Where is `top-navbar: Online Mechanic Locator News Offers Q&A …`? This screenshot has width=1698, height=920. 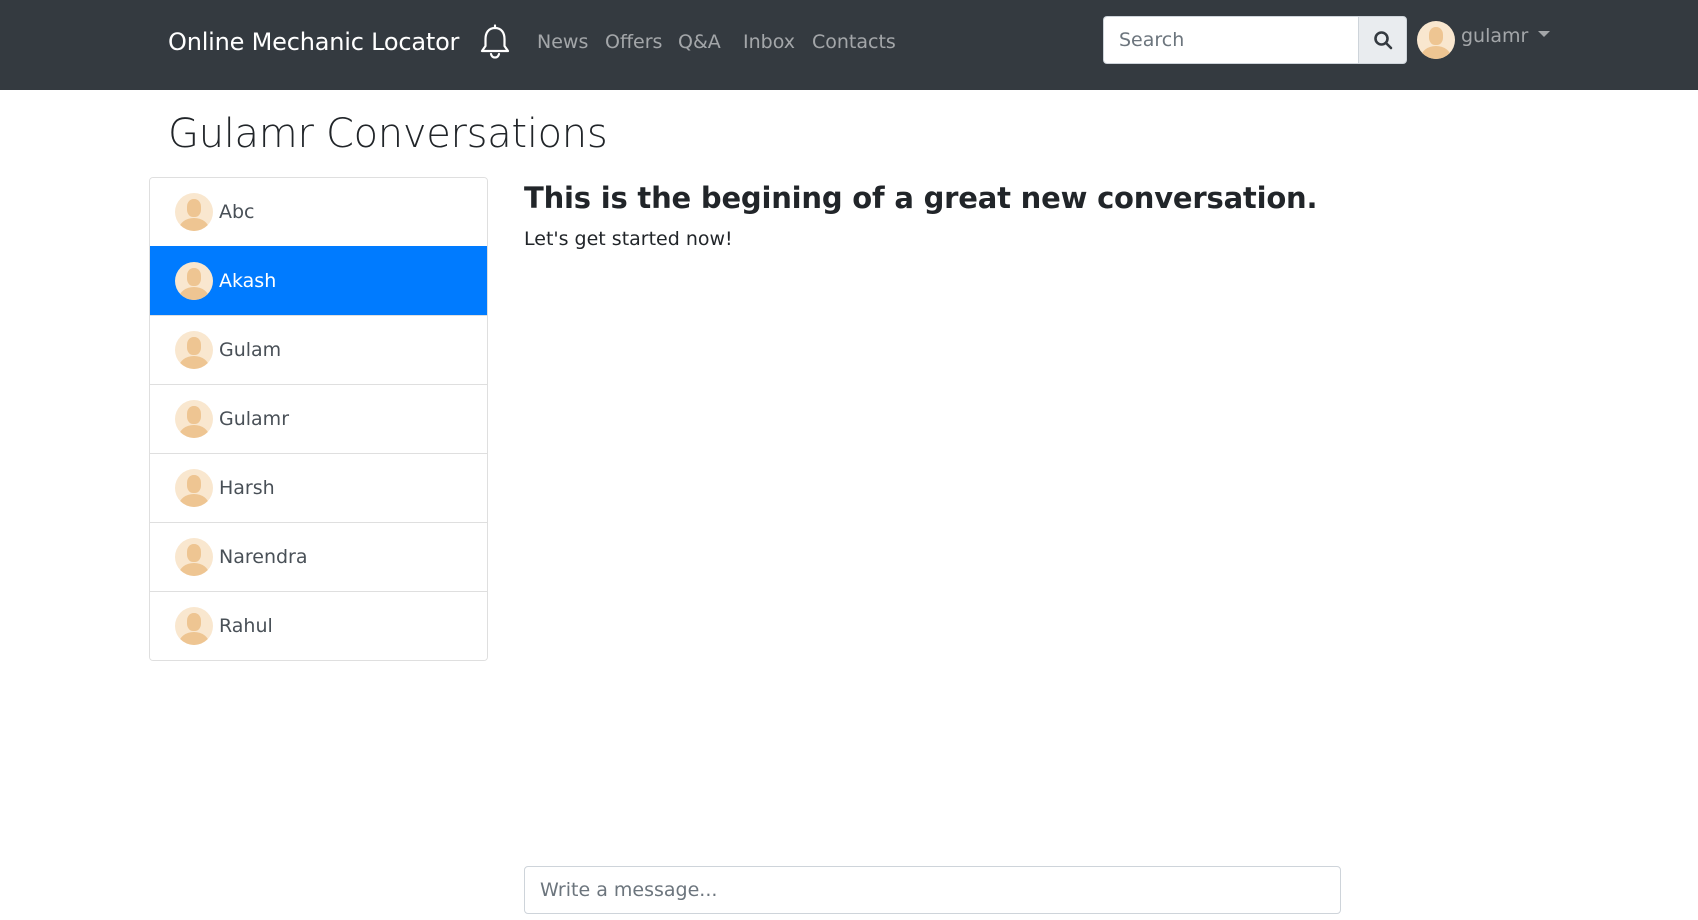 top-navbar: Online Mechanic Locator News Offers Q&A … is located at coordinates (849, 45).